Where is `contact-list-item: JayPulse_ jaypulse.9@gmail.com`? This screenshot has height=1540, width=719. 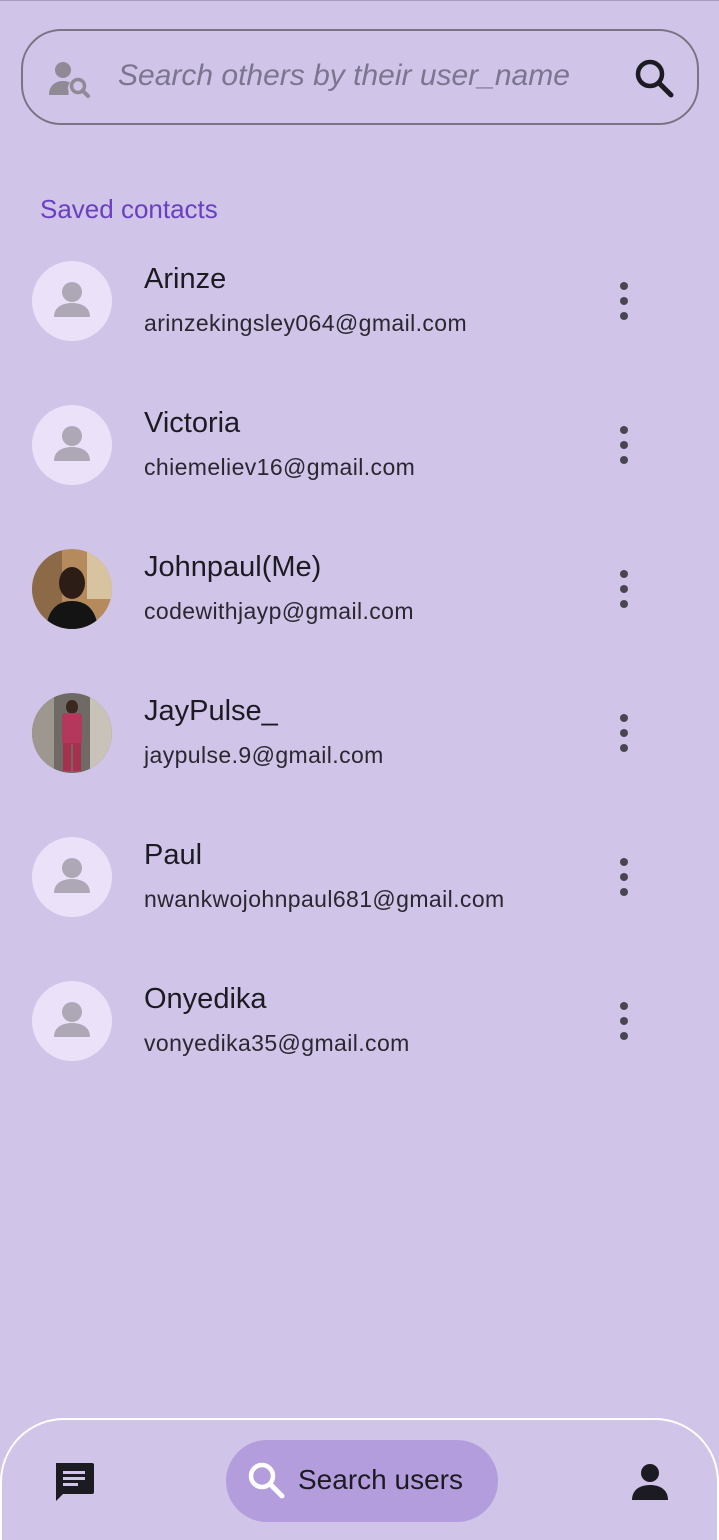 contact-list-item: JayPulse_ jaypulse.9@gmail.com is located at coordinates (359, 744).